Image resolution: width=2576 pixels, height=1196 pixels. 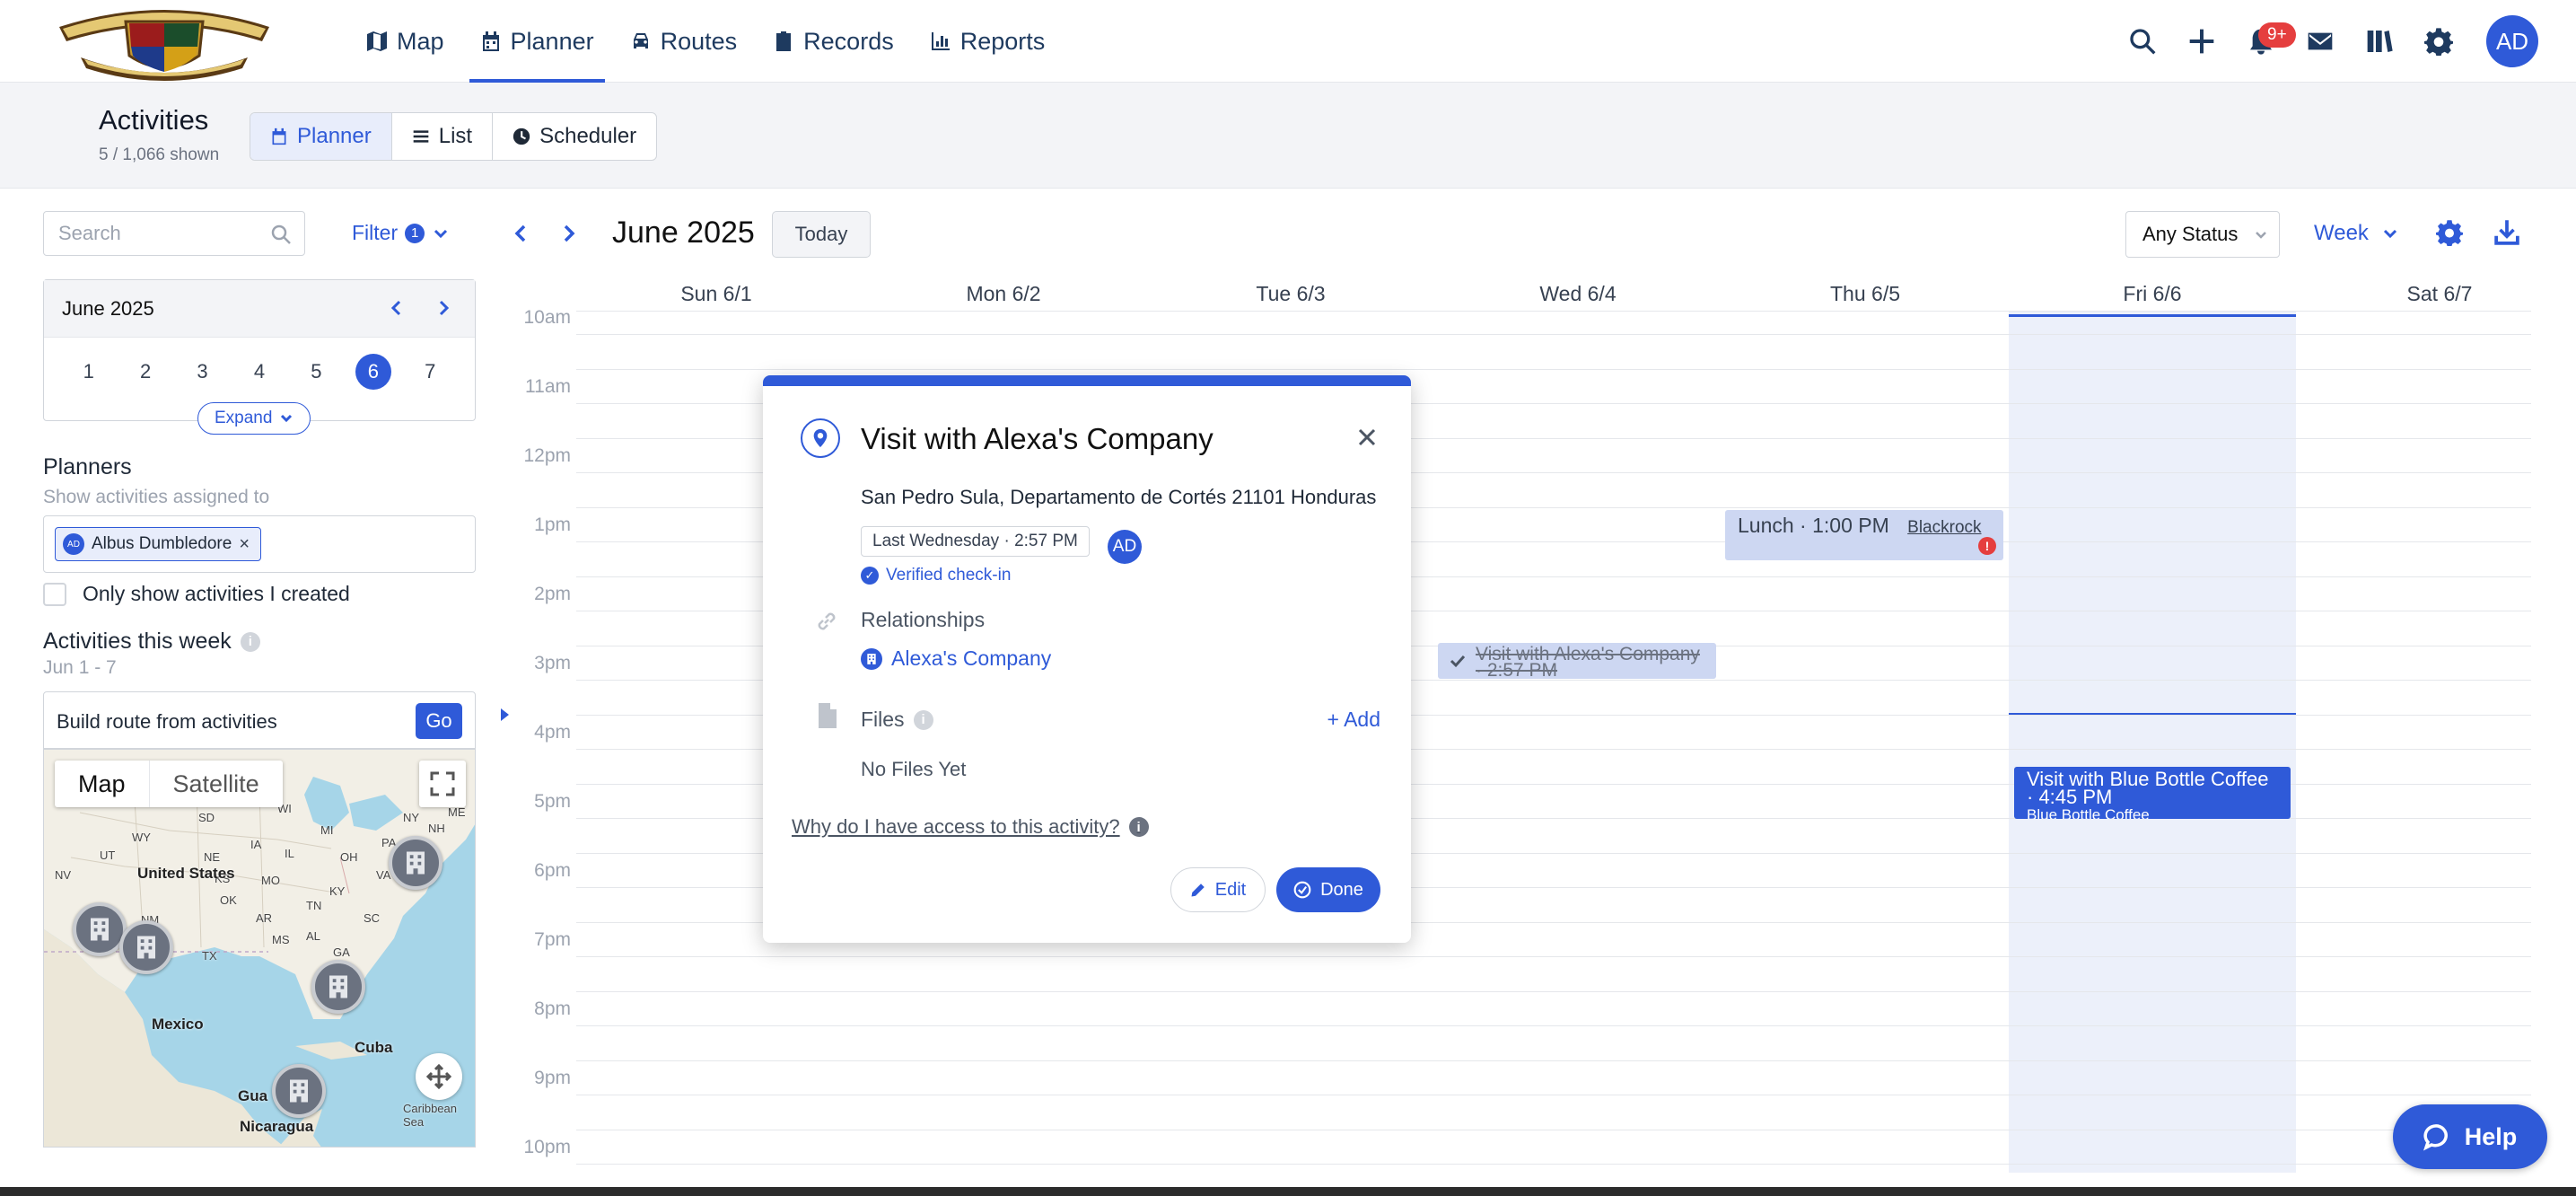 What do you see at coordinates (1578, 294) in the screenshot?
I see `day-header: Wed 6/4` at bounding box center [1578, 294].